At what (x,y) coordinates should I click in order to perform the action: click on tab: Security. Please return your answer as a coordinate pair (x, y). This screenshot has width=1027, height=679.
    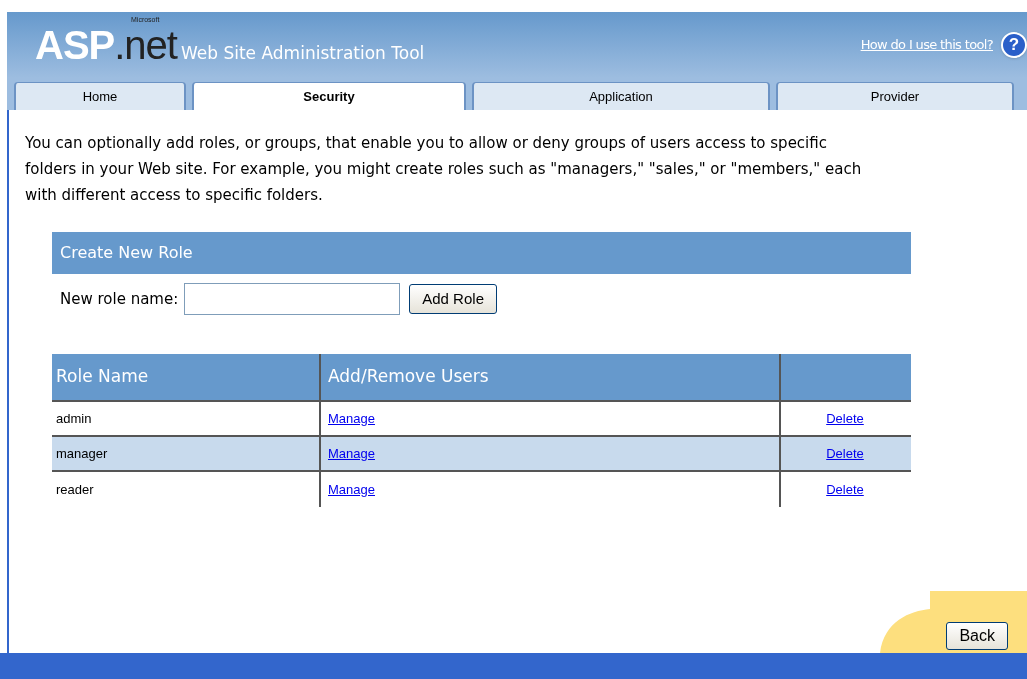
    Looking at the image, I should click on (329, 96).